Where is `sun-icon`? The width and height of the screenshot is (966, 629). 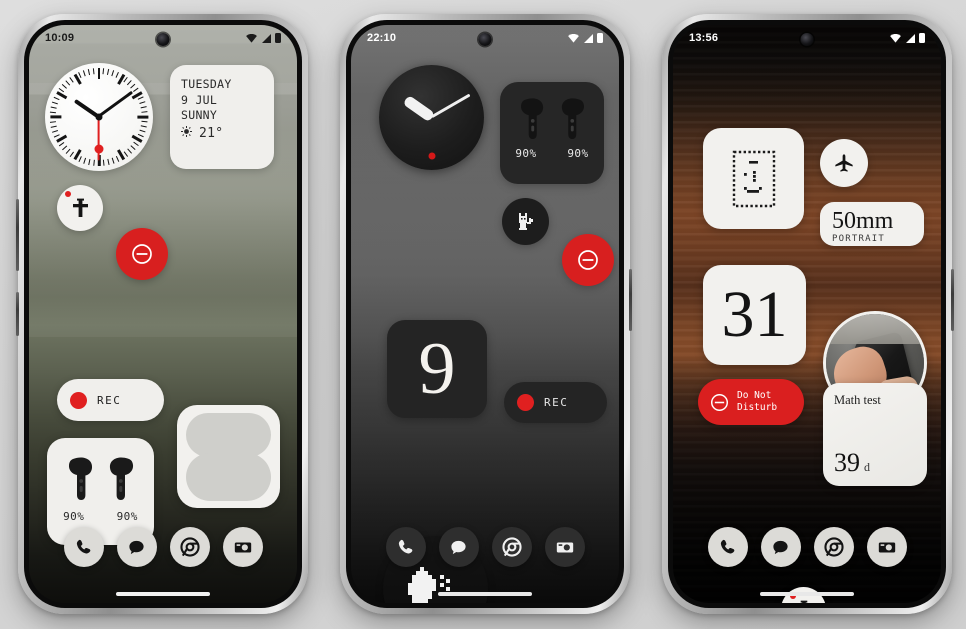 sun-icon is located at coordinates (186, 133).